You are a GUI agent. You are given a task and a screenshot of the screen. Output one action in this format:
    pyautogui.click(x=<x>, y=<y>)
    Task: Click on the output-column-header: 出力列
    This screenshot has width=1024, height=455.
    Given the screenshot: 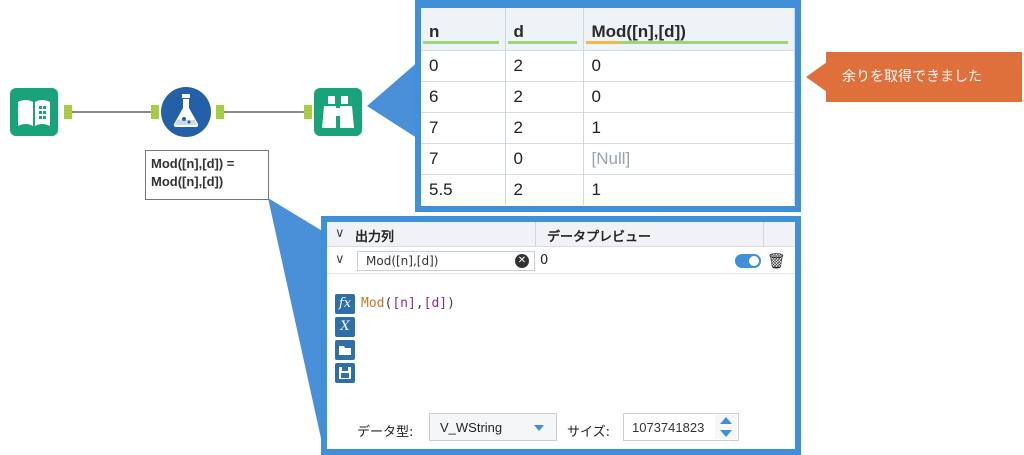 What is the action you would take?
    pyautogui.click(x=375, y=237)
    